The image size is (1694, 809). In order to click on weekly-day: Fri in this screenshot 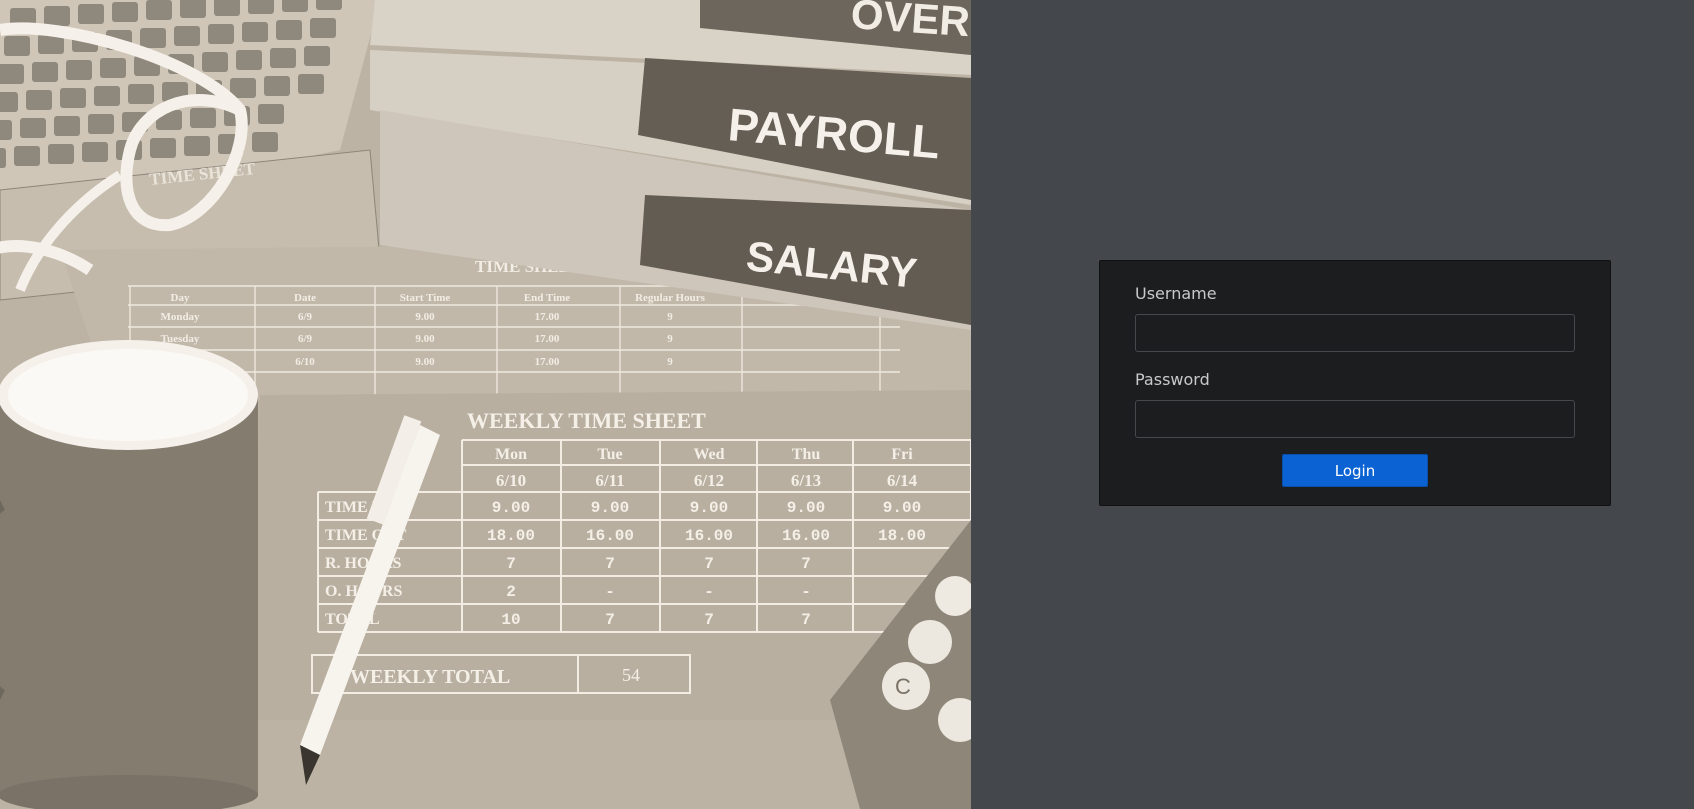, I will do `click(902, 454)`.